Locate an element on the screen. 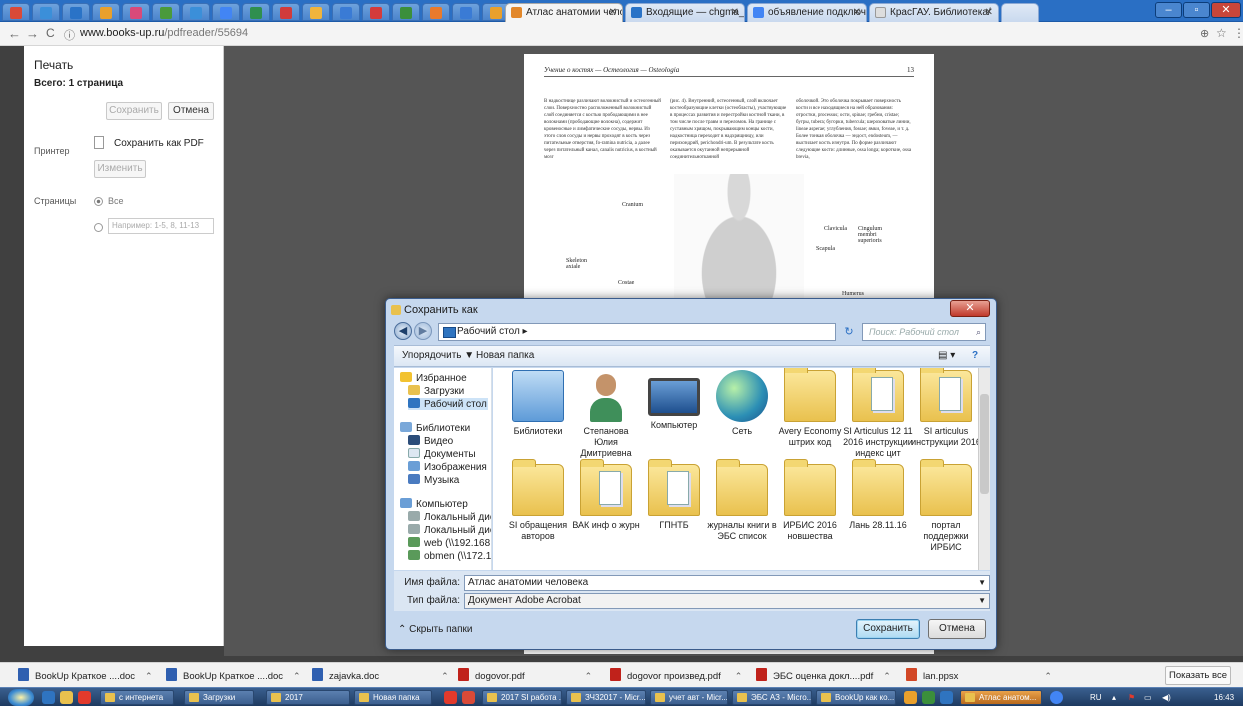 The height and width of the screenshot is (706, 1243). download-item: dogovor.pdf ⌃ is located at coordinates (525, 676).